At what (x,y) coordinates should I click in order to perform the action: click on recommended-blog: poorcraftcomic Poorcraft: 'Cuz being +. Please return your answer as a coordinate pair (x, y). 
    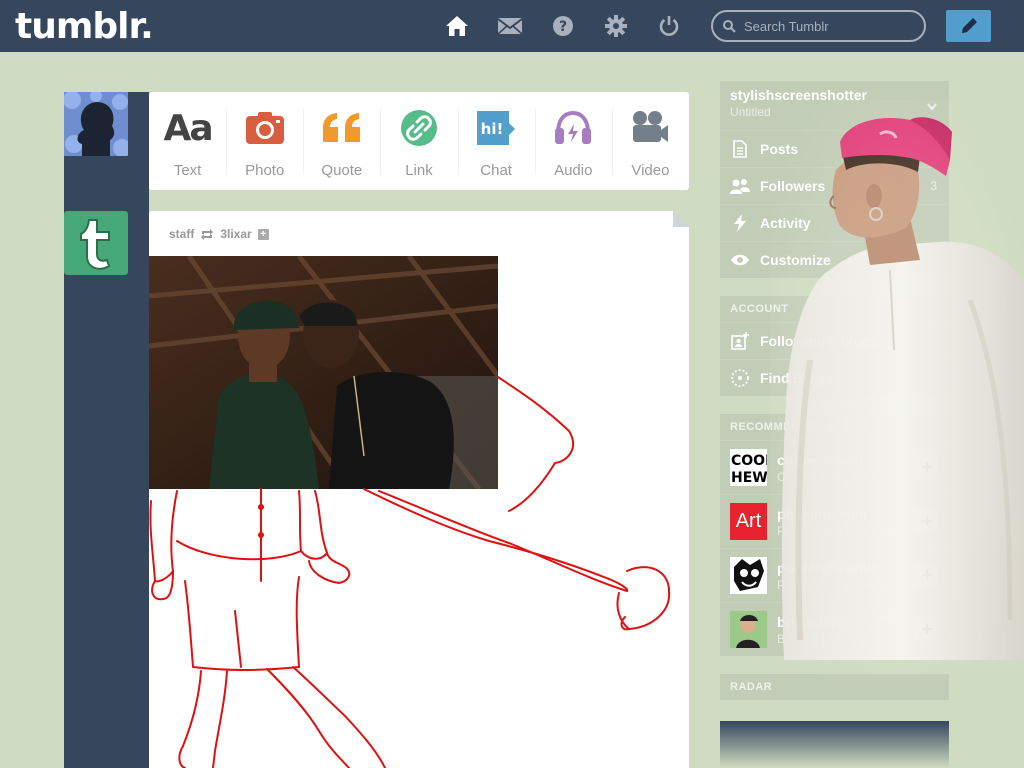
    Looking at the image, I should click on (834, 575).